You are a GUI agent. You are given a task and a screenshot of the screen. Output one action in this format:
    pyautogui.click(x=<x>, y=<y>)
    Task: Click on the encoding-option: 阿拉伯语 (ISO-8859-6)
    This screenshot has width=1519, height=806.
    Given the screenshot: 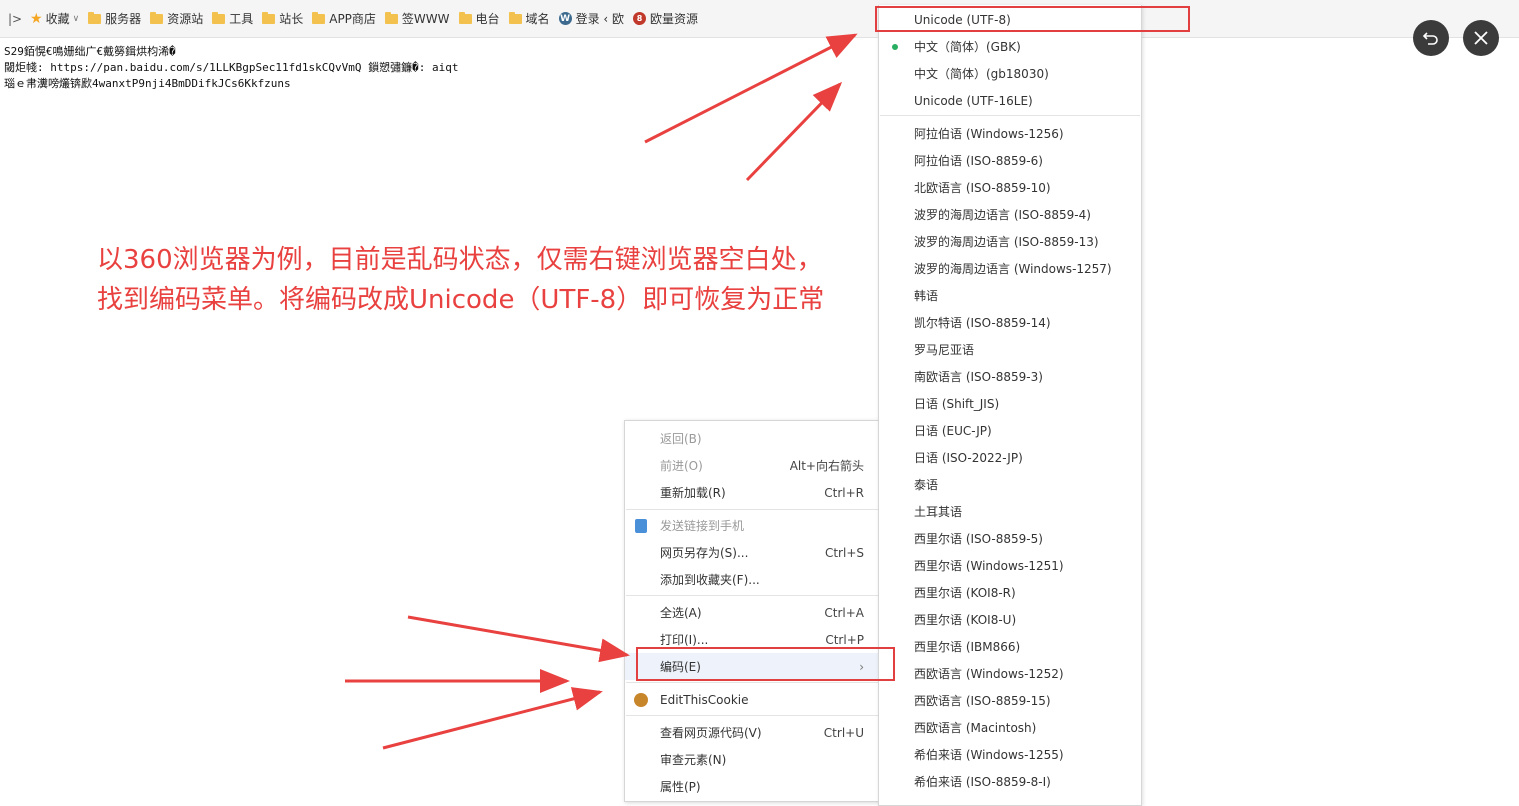 What is the action you would take?
    pyautogui.click(x=1010, y=160)
    